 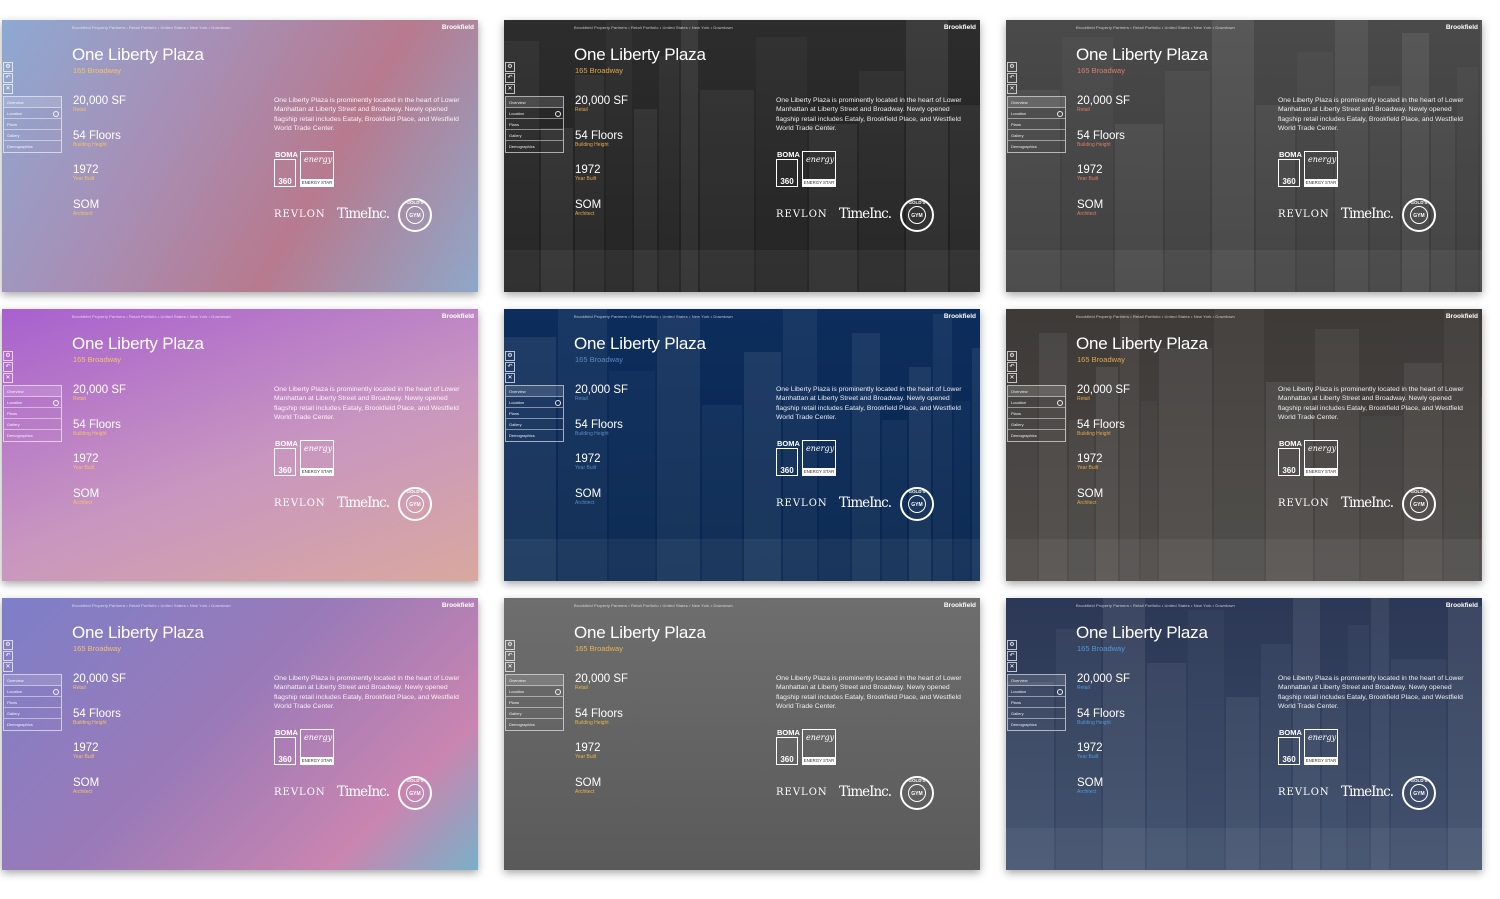 What do you see at coordinates (1104, 390) in the screenshot?
I see `stat-value: 20,000 SF` at bounding box center [1104, 390].